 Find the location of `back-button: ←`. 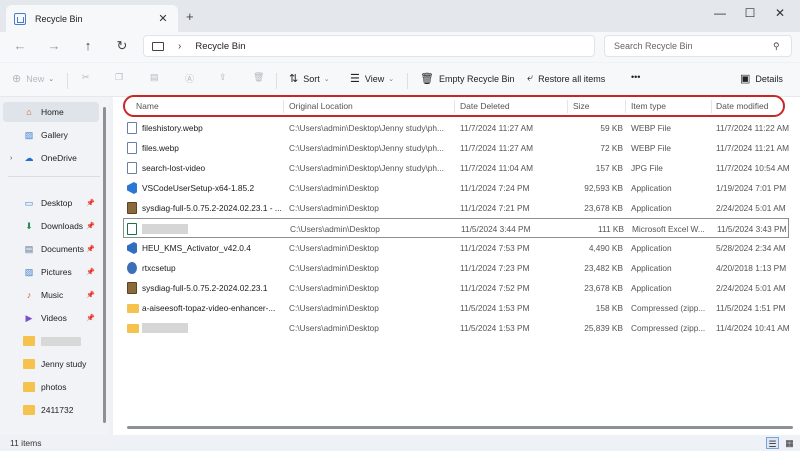

back-button: ← is located at coordinates (20, 45).